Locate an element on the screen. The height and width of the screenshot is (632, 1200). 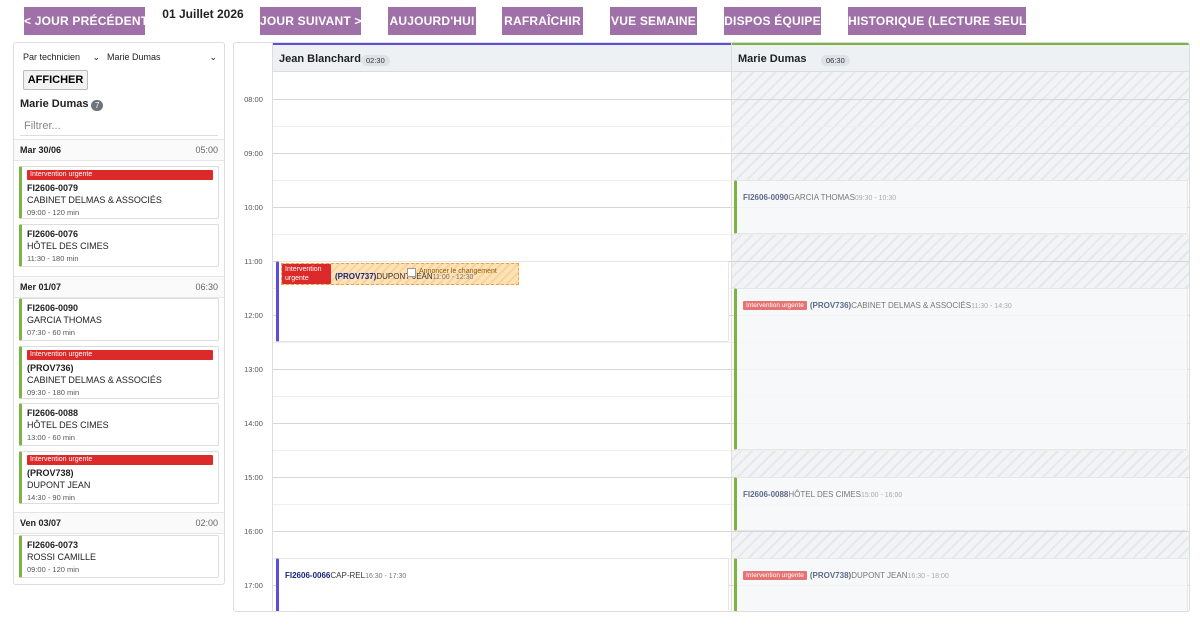
day-total: 02:00 is located at coordinates (206, 523).